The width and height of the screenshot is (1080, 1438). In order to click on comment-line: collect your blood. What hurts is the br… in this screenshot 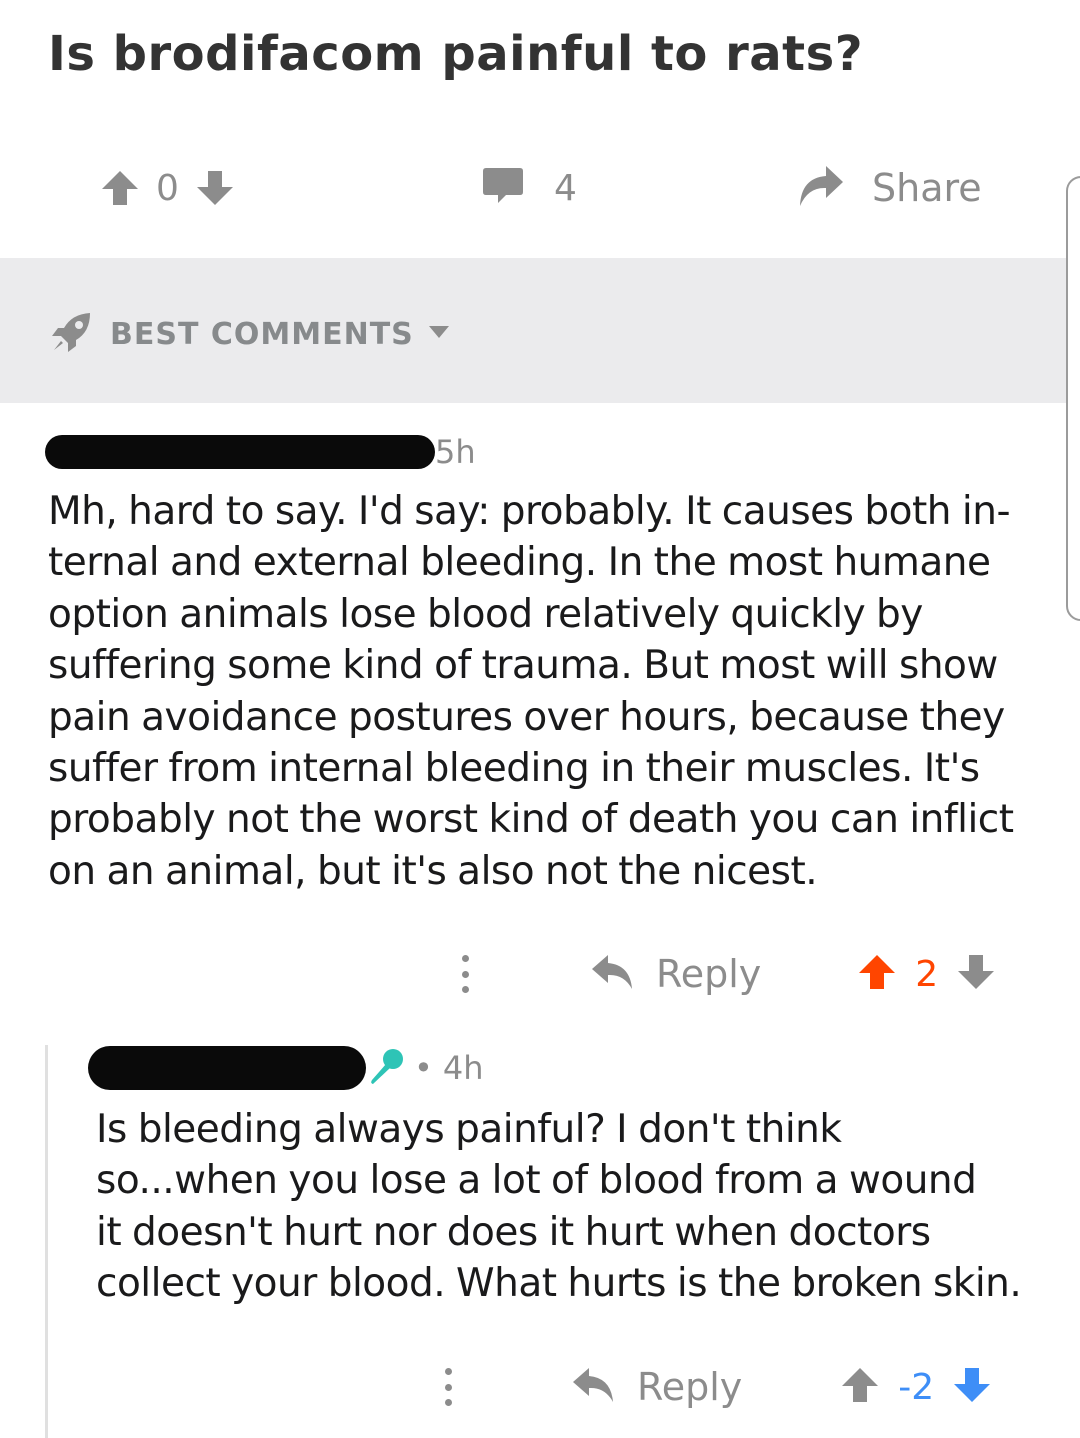, I will do `click(559, 1284)`.